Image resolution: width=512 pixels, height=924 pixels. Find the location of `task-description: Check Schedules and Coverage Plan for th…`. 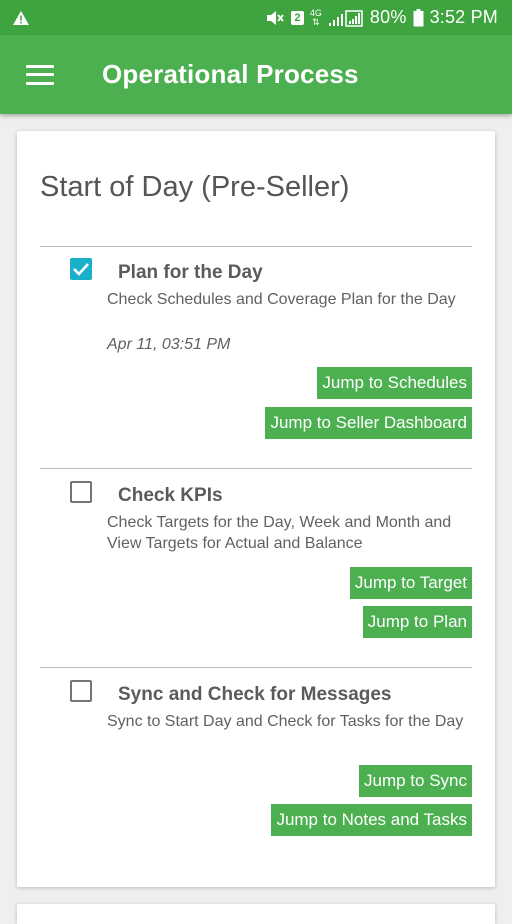

task-description: Check Schedules and Coverage Plan for th… is located at coordinates (281, 299).